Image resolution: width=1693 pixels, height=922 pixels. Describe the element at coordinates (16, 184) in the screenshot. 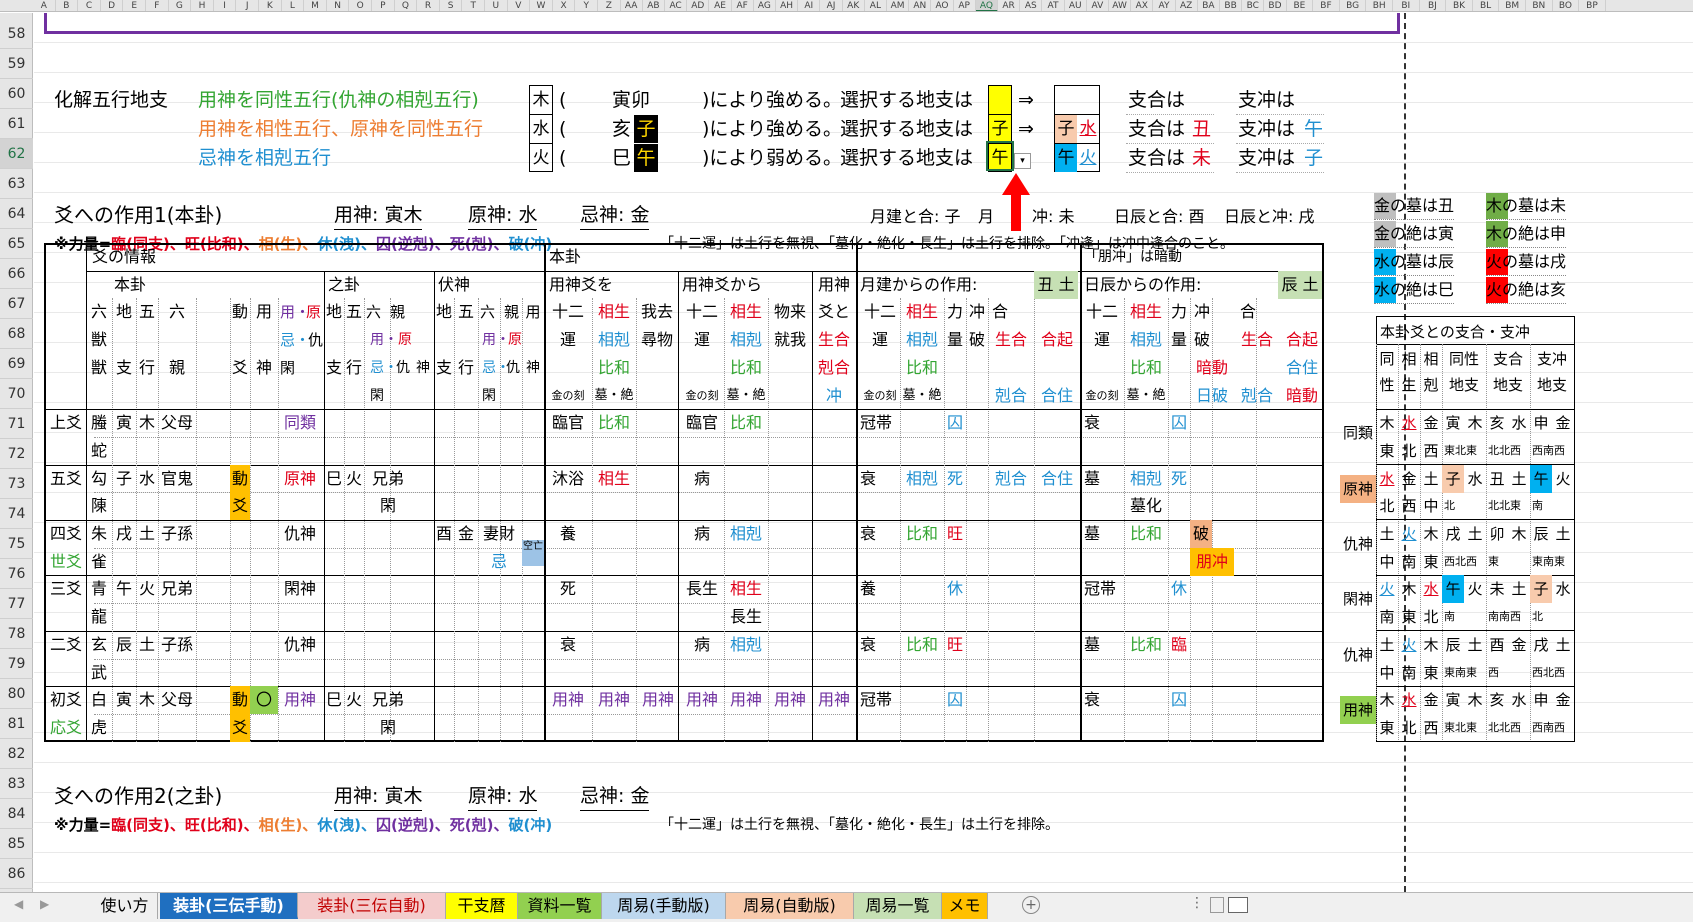

I see `row-header: 63` at that location.